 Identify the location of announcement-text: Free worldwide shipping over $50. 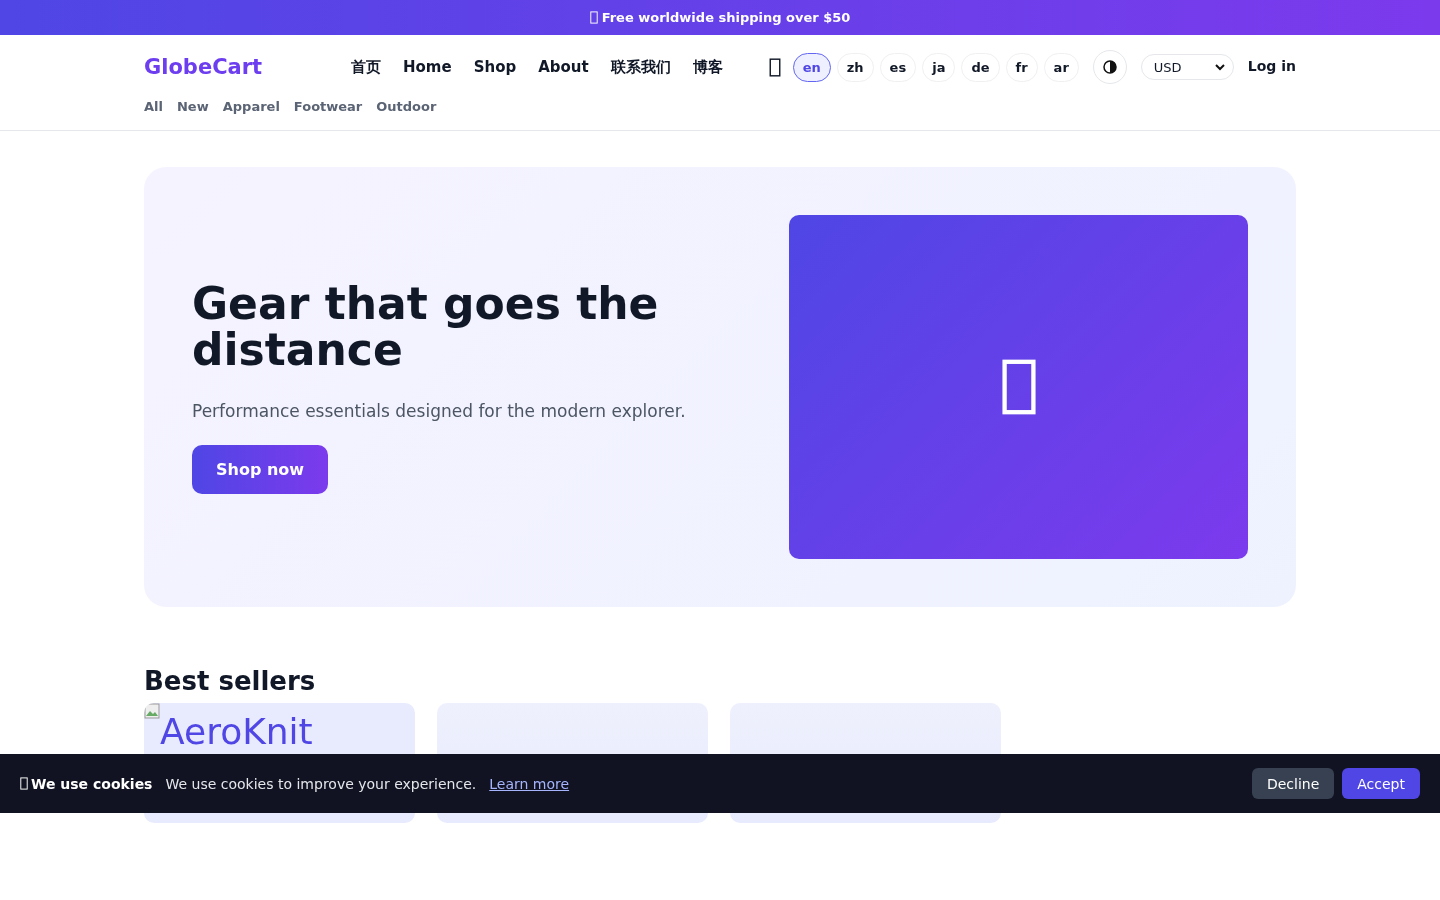
(726, 17).